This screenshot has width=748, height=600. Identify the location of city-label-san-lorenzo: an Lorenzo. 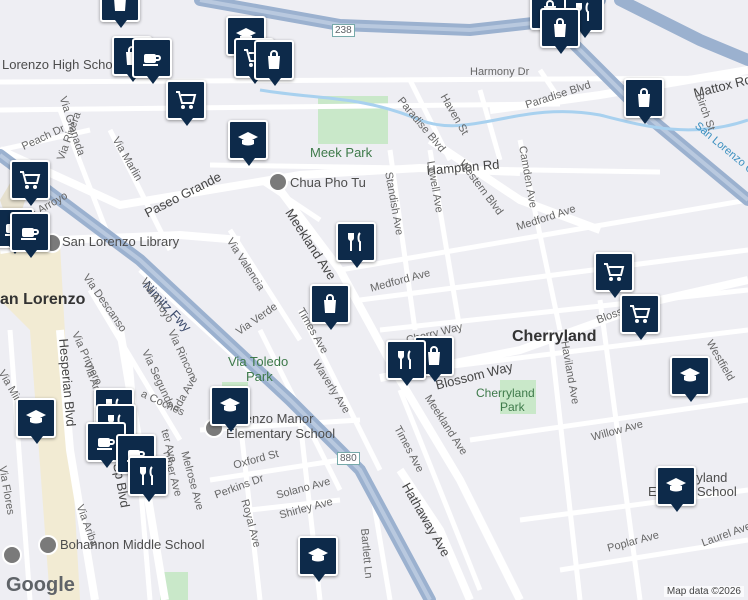
(43, 299).